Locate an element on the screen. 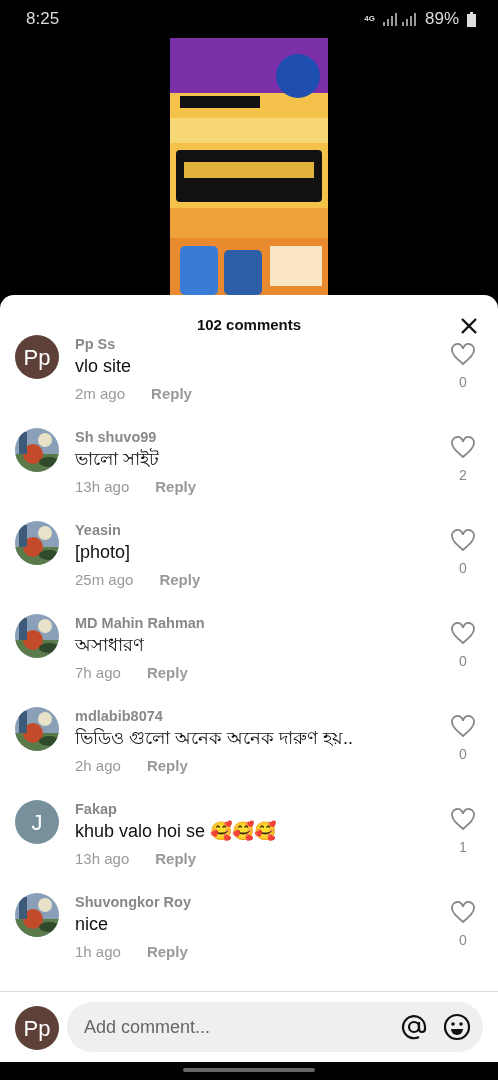 This screenshot has height=1080, width=498. avatar: J is located at coordinates (37, 822).